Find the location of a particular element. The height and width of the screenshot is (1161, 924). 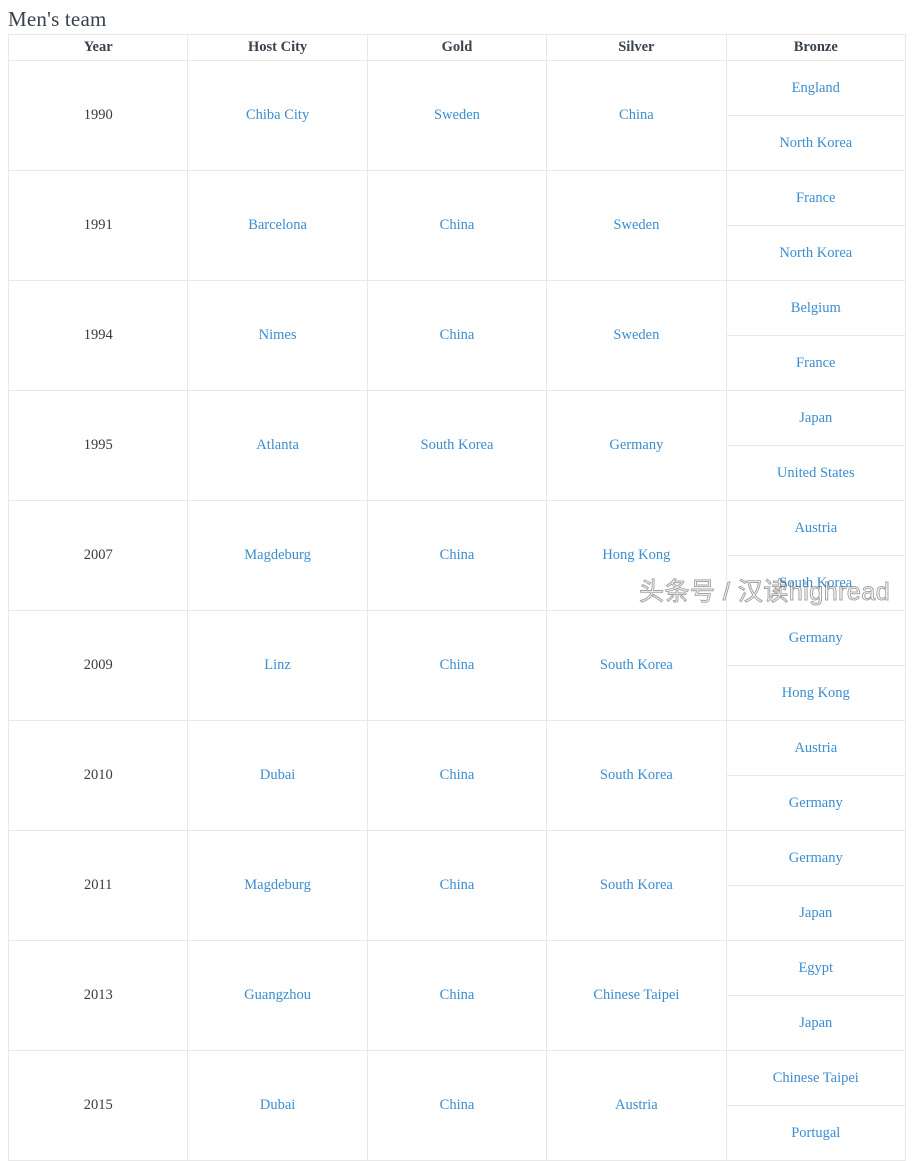

cell-bronze-link: Belgium is located at coordinates (816, 308).